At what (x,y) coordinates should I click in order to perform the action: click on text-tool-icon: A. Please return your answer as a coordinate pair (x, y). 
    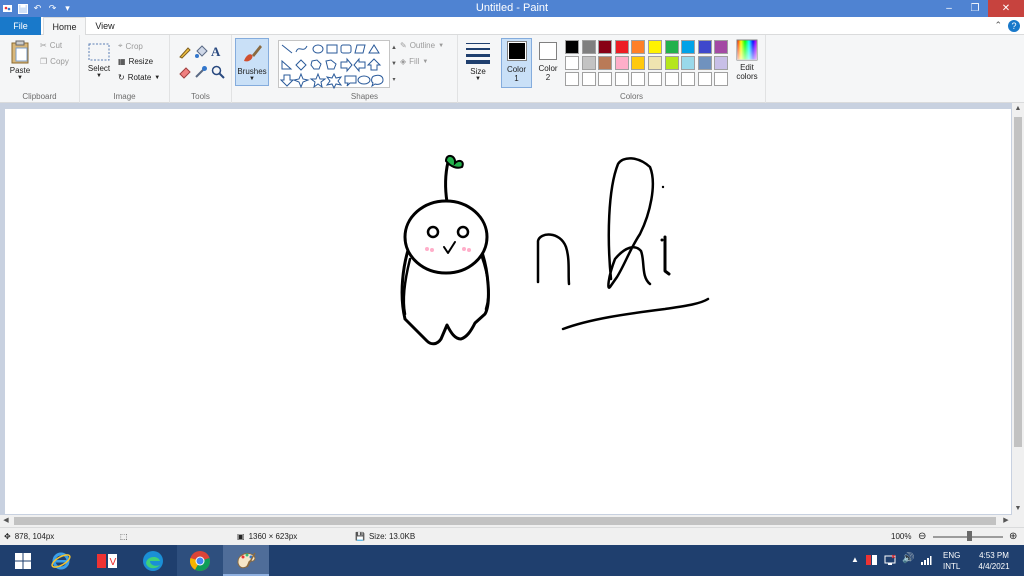
    Looking at the image, I should click on (215, 52).